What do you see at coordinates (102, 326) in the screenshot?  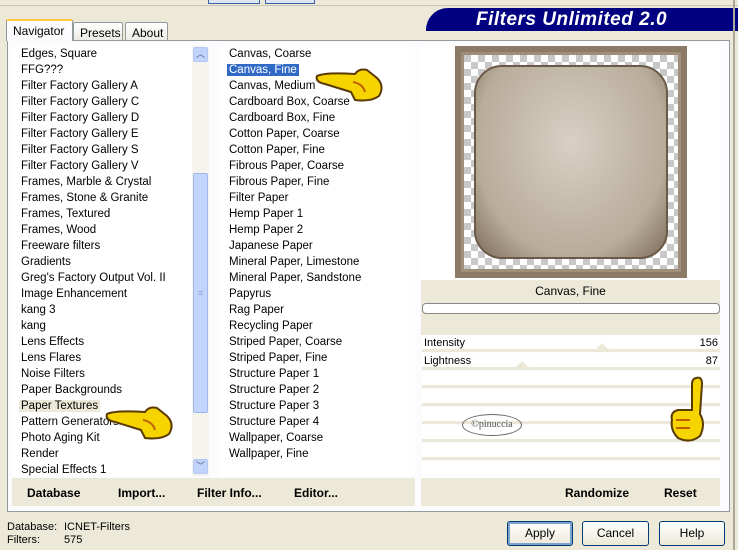 I see `list-item: kang` at bounding box center [102, 326].